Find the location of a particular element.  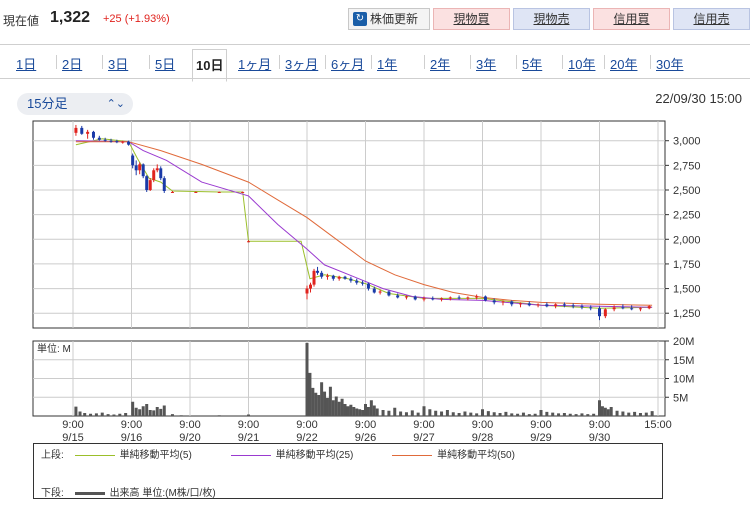

legend-ma50-swatch is located at coordinates (412, 455).